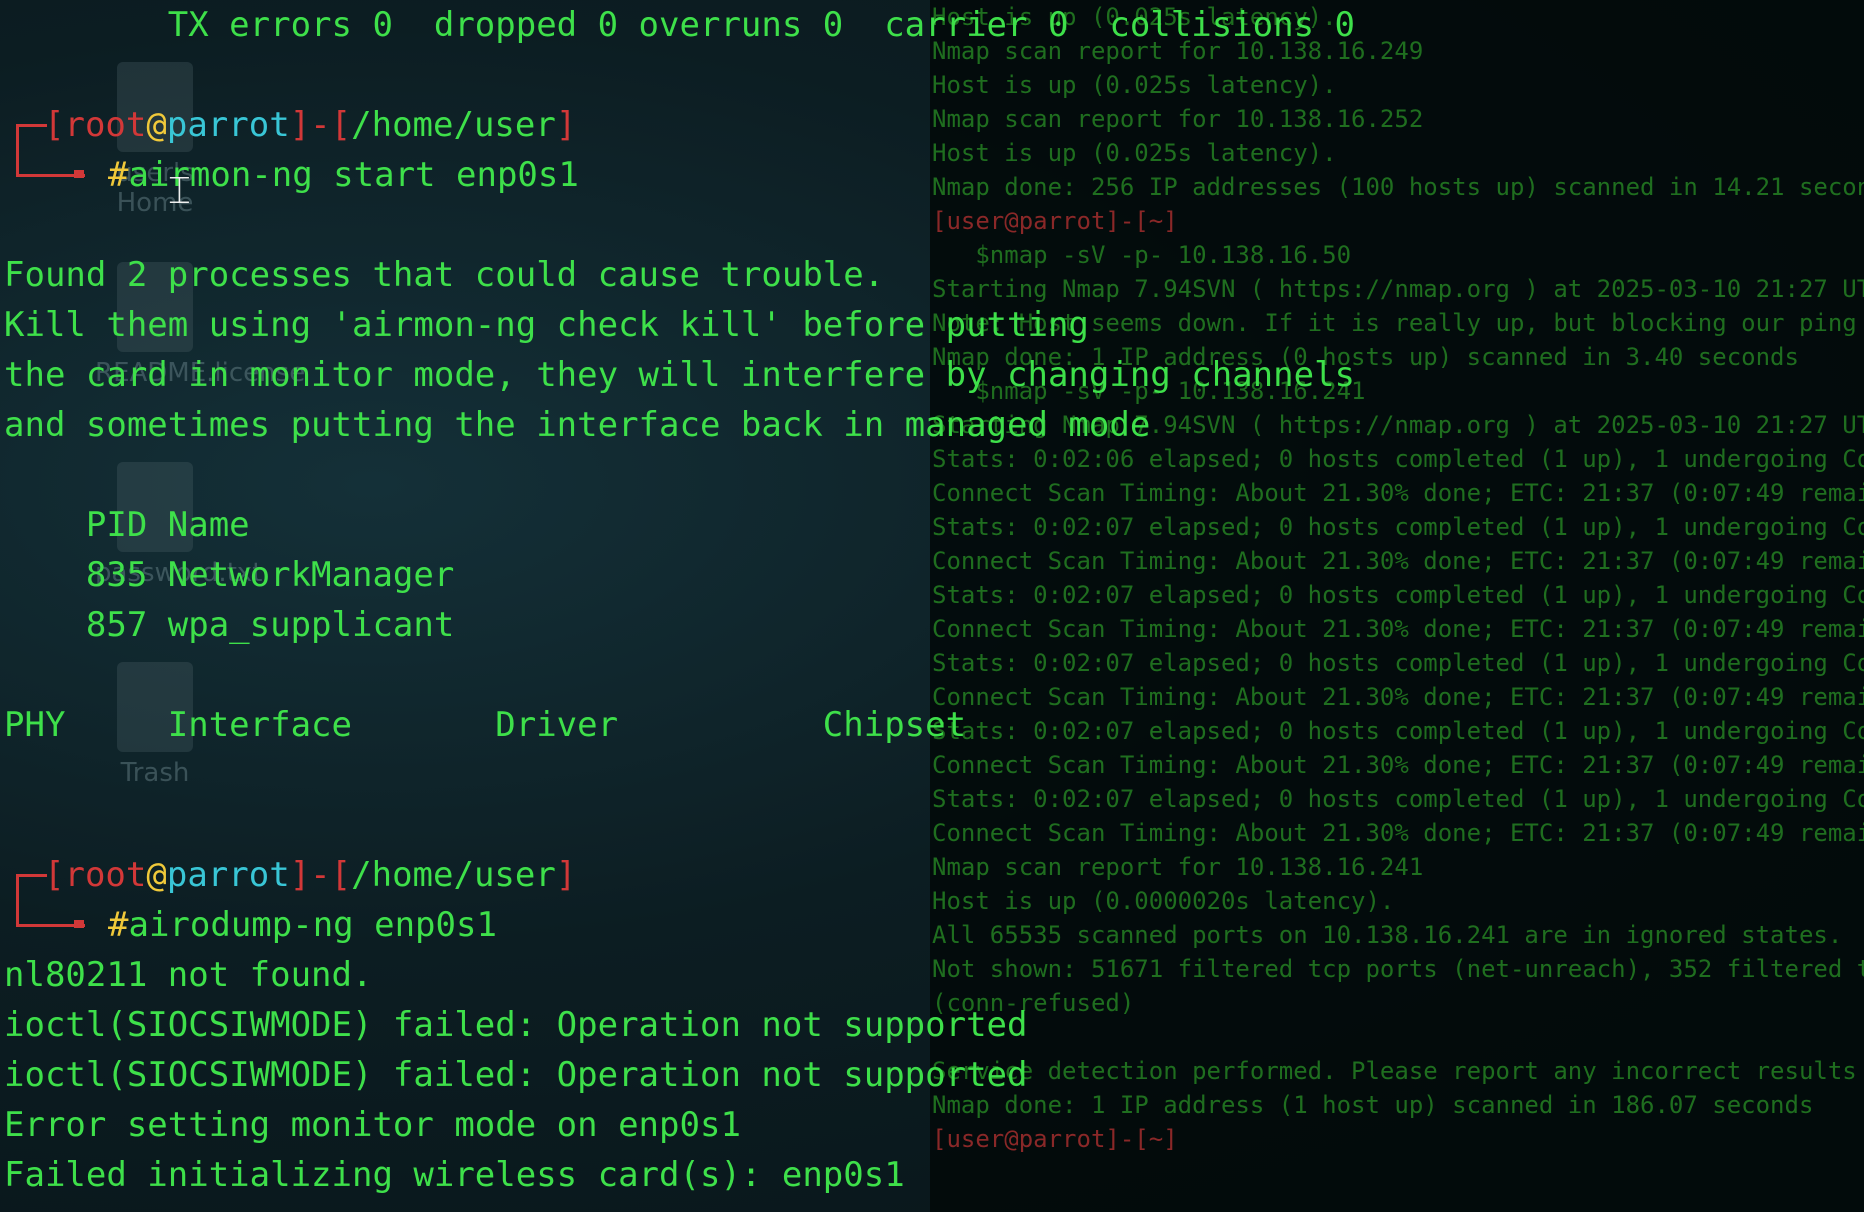 The image size is (1864, 1212). What do you see at coordinates (372, 1125) in the screenshot?
I see `terminal-error-line: Error setting monitor mode on enp0s1` at bounding box center [372, 1125].